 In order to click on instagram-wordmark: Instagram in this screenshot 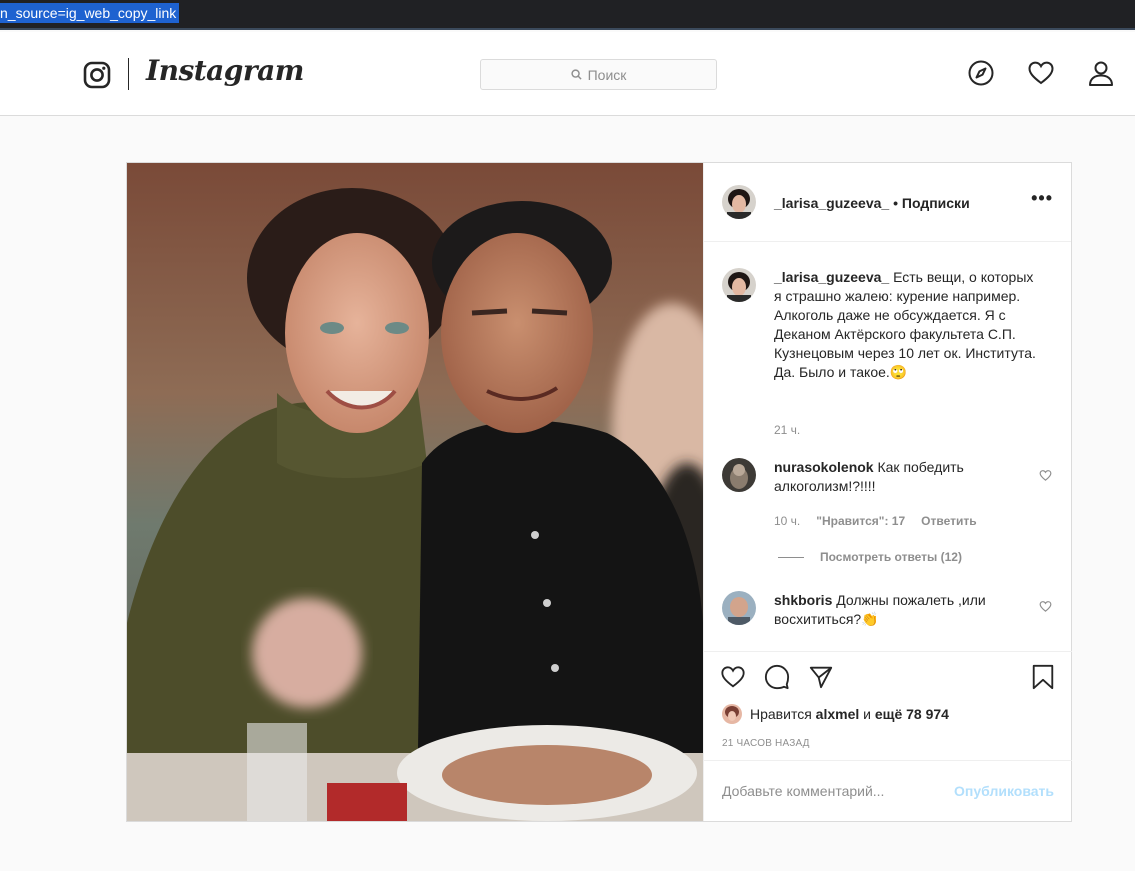, I will do `click(225, 70)`.